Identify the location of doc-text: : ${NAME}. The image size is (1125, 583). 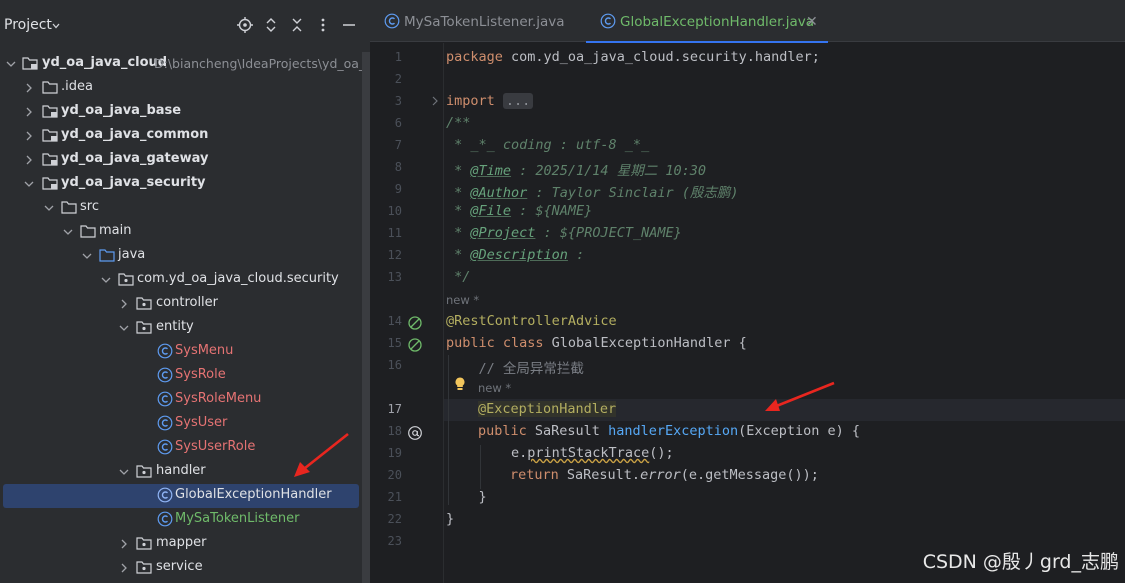
(552, 211).